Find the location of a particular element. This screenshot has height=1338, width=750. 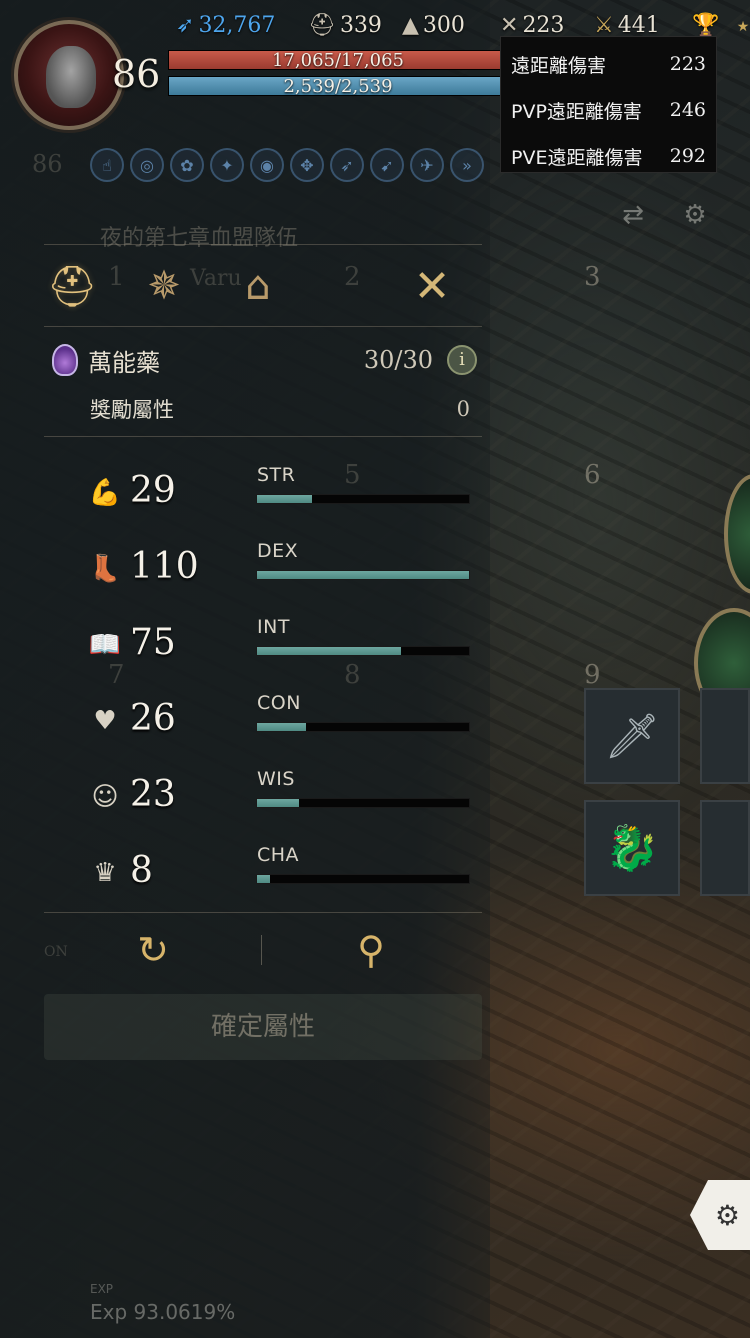

potion-count: 30/30 is located at coordinates (398, 360).